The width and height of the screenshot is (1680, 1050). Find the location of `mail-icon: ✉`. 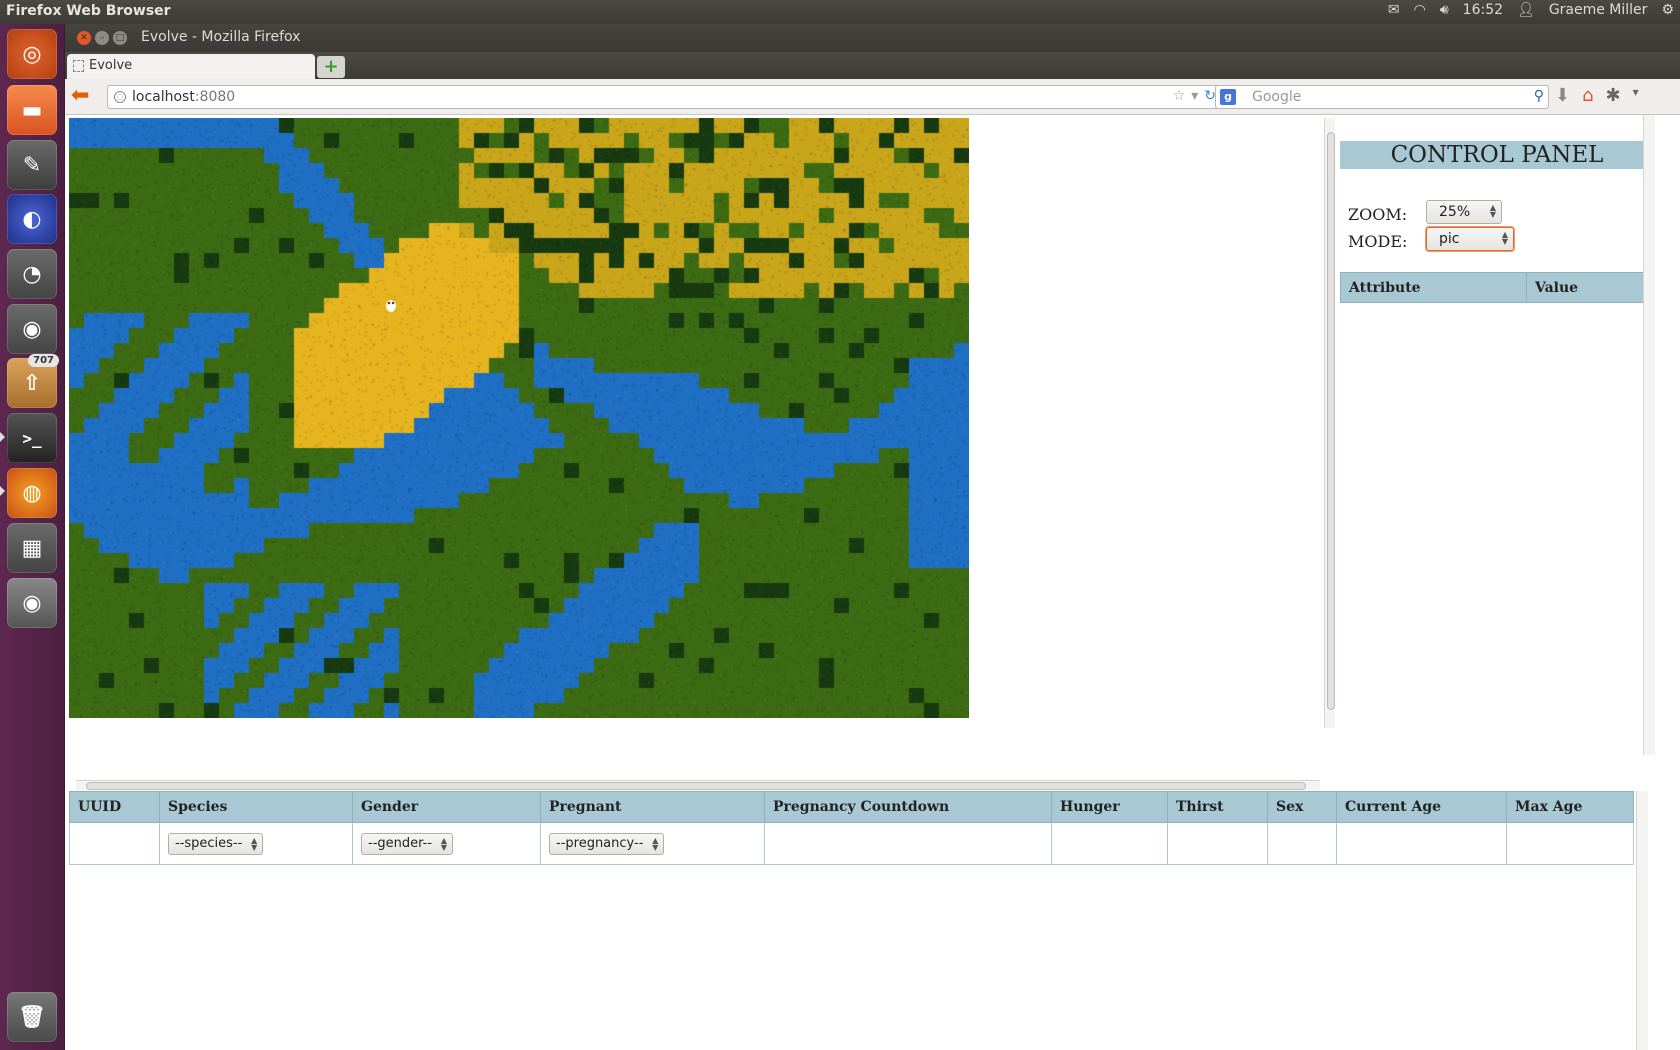

mail-icon: ✉ is located at coordinates (1394, 10).